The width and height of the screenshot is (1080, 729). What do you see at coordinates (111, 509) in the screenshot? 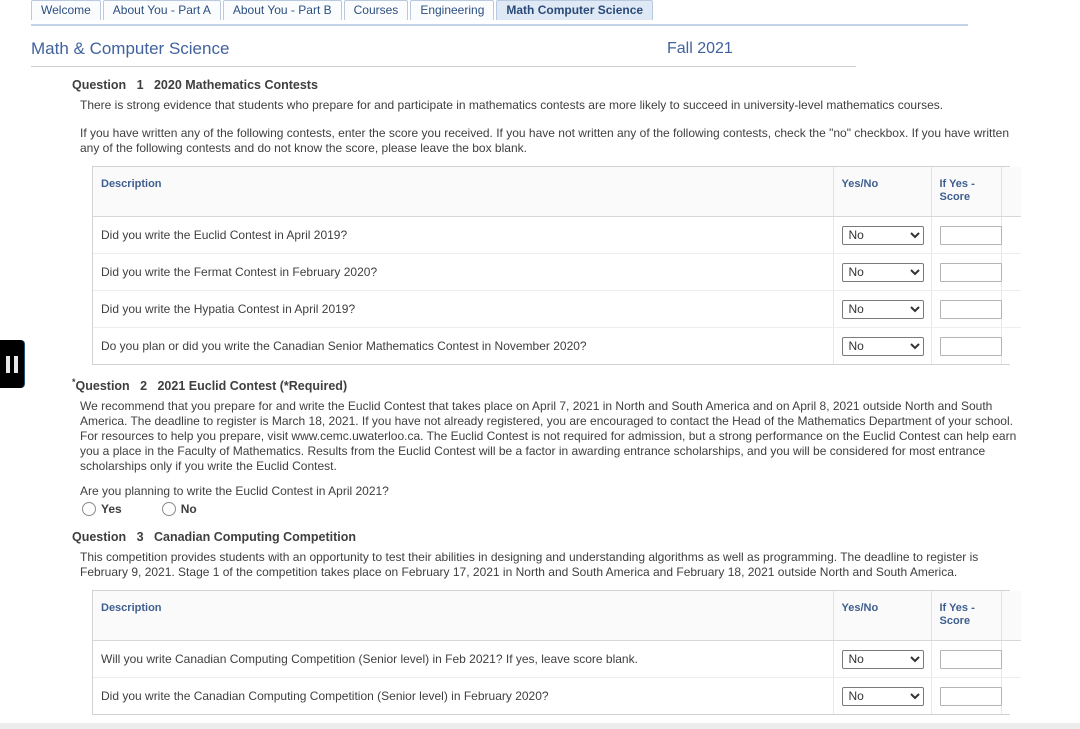
I see `radio-option-yes-label: Yes` at bounding box center [111, 509].